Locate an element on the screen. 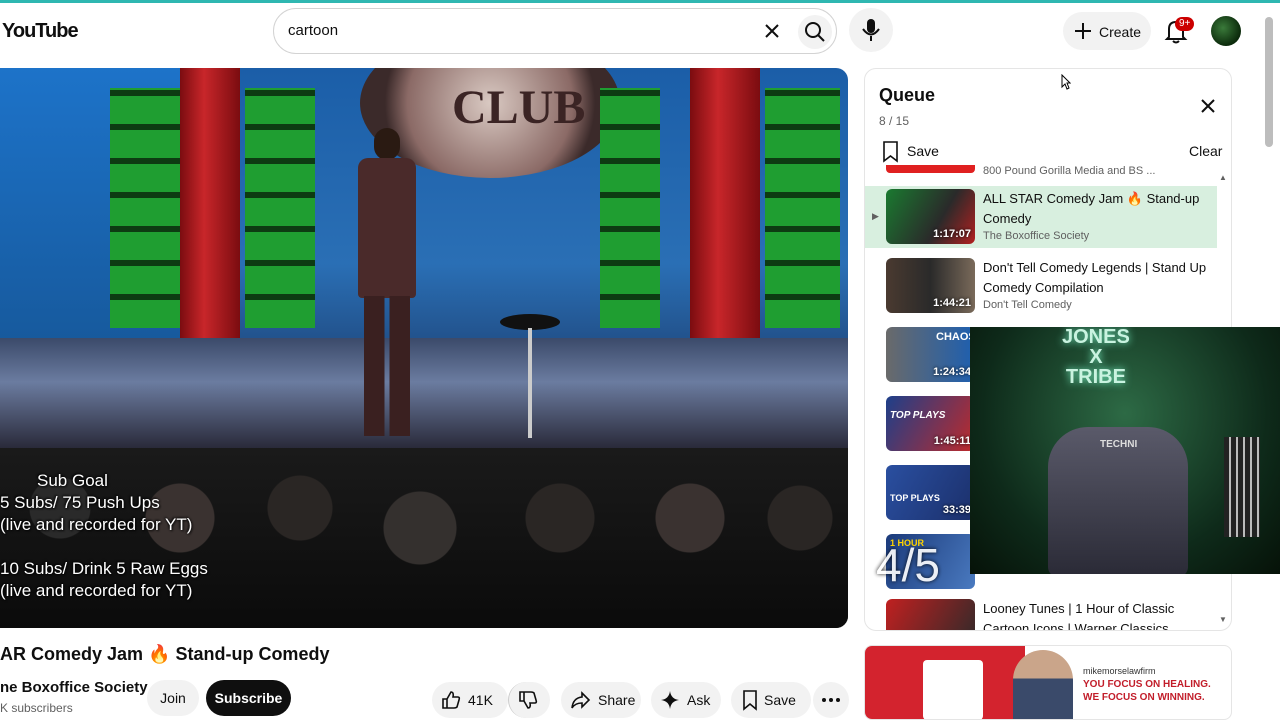 The width and height of the screenshot is (1280, 720). ad-headline: WE FOCUS ON WINNING. is located at coordinates (1144, 697).